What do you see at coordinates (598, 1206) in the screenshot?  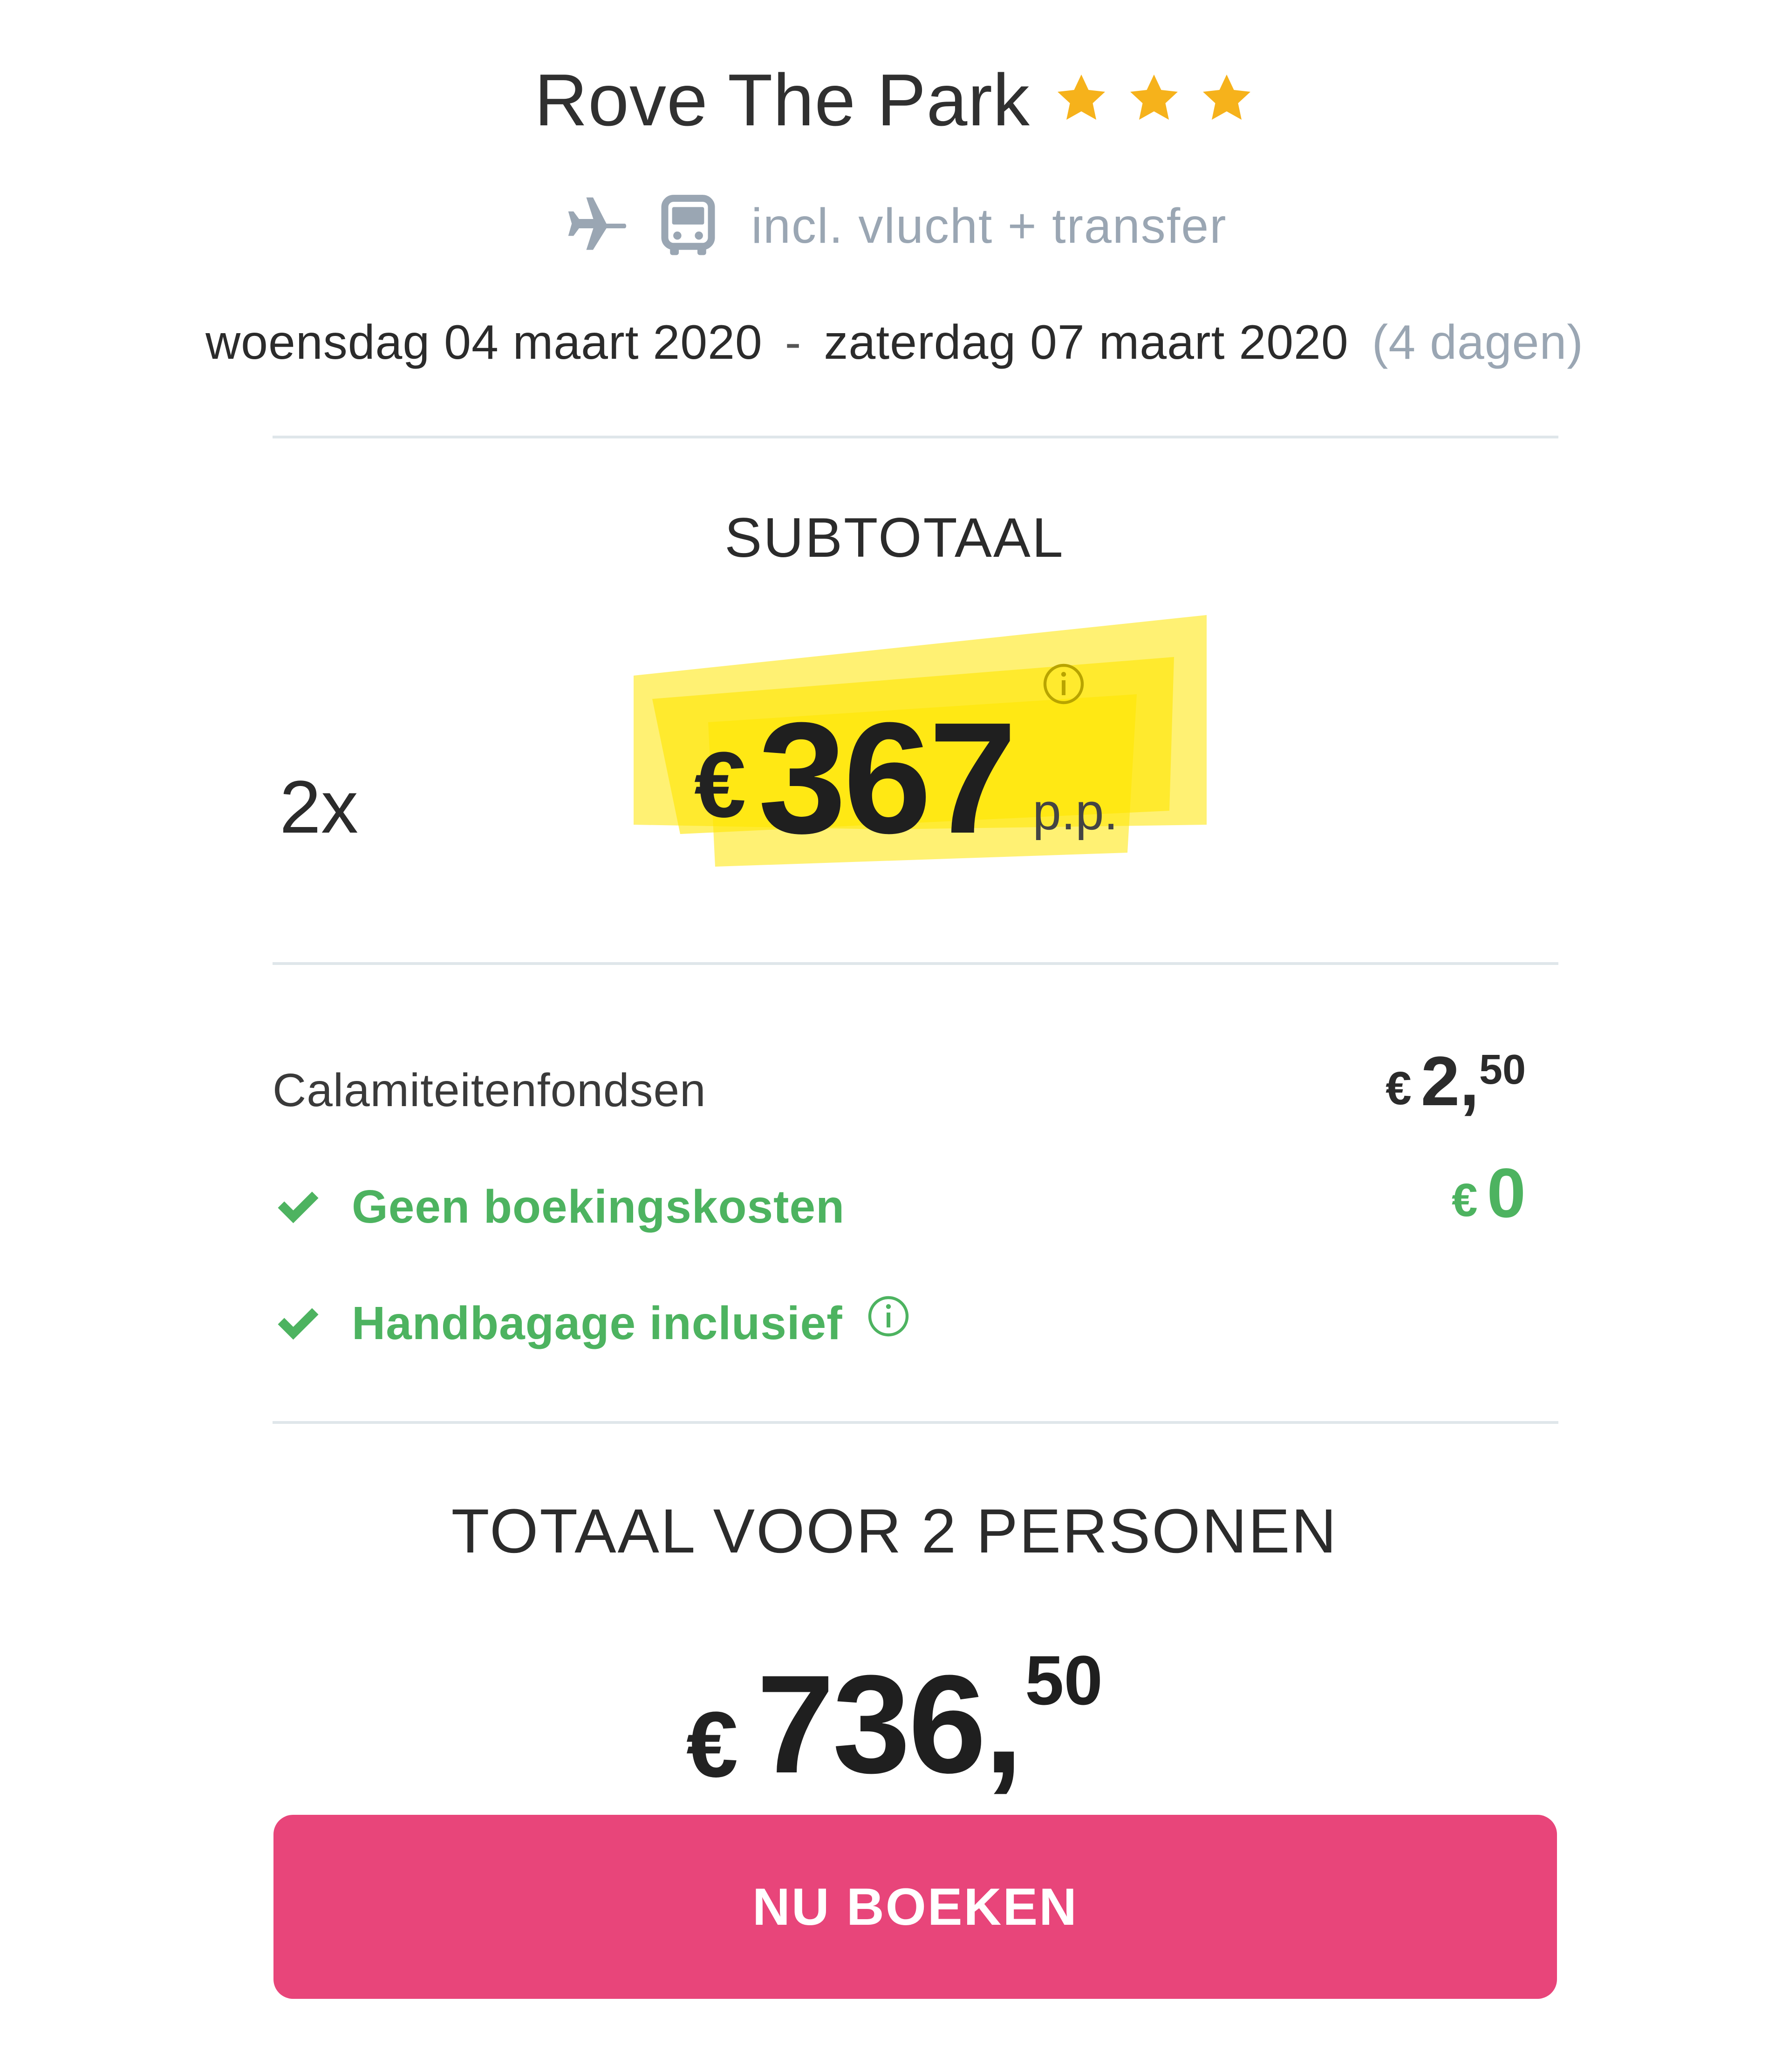 I see `booking-fee-label: Geen boekingskosten` at bounding box center [598, 1206].